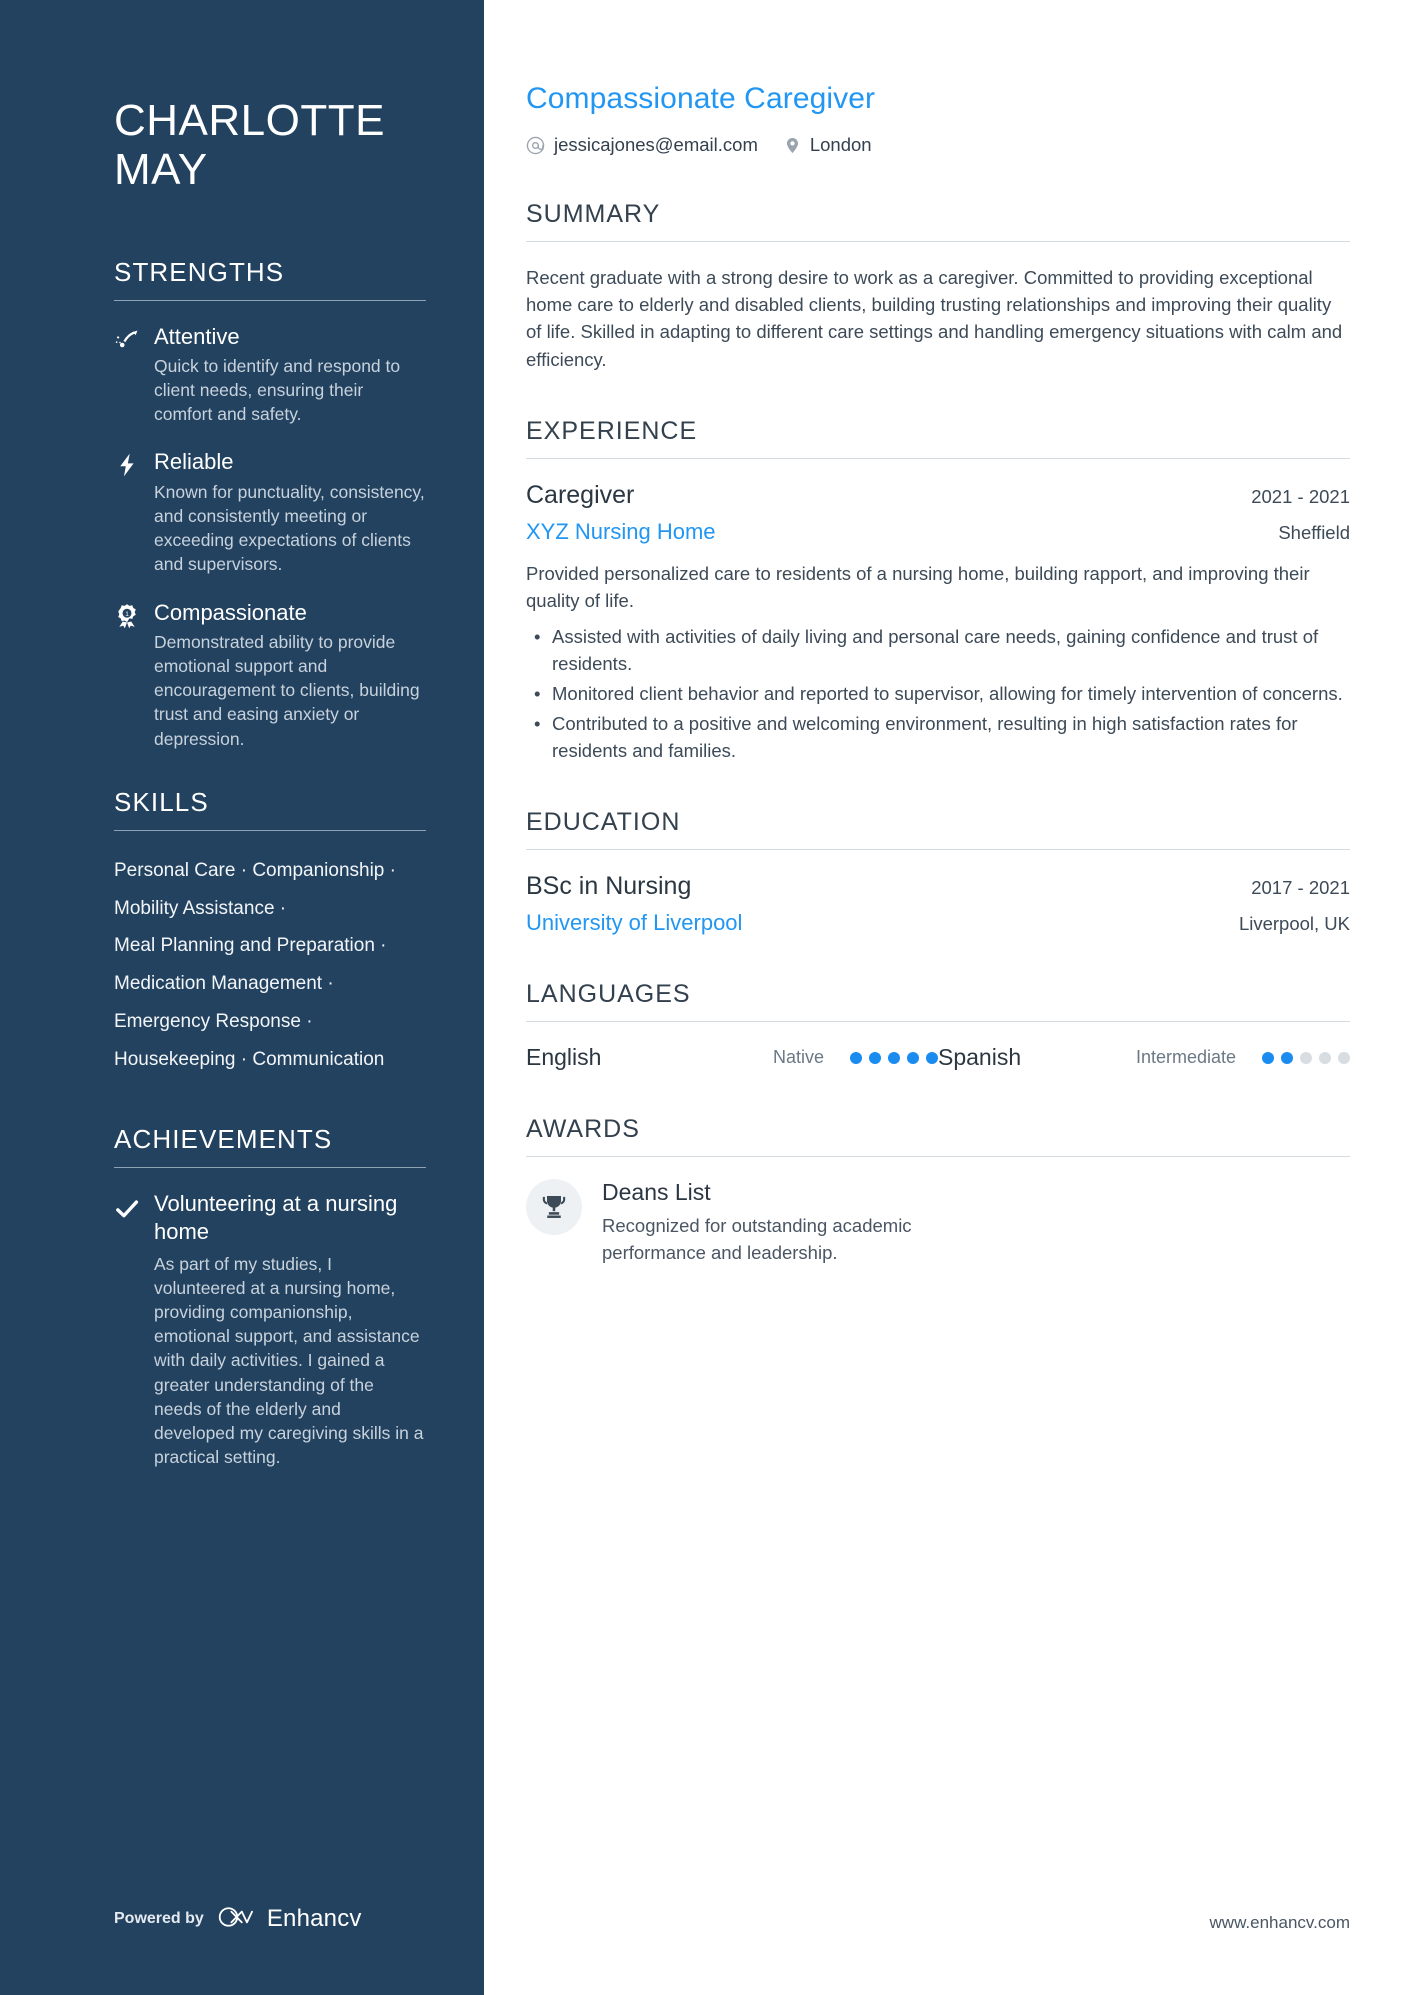 The width and height of the screenshot is (1410, 1995). What do you see at coordinates (535, 145) in the screenshot?
I see `email-at-icon` at bounding box center [535, 145].